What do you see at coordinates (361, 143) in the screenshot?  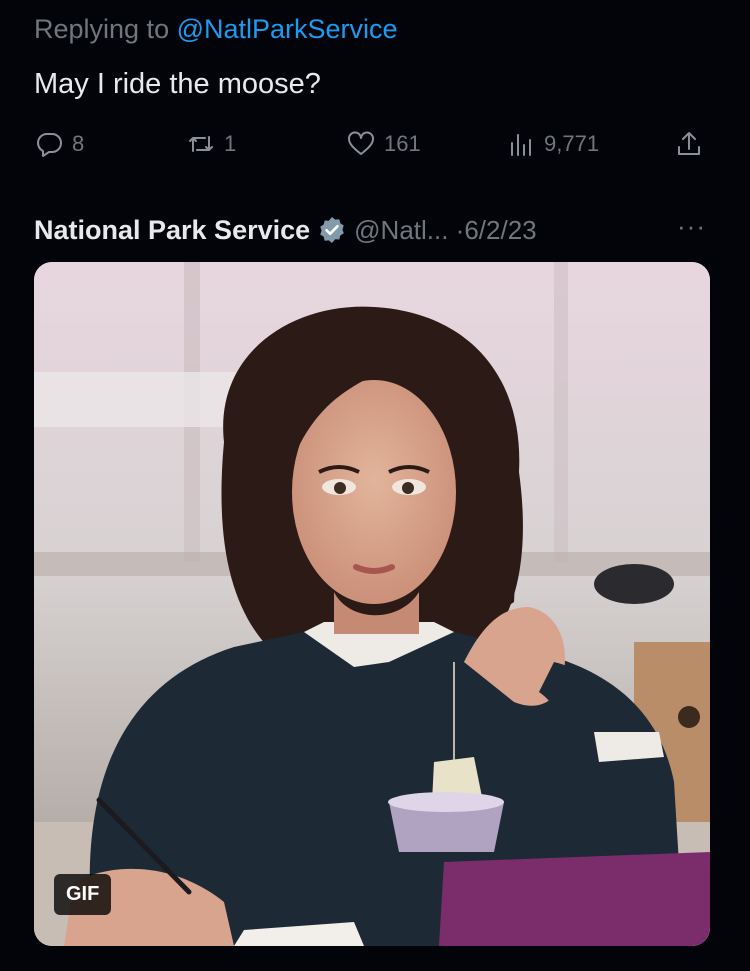 I see `heart-icon` at bounding box center [361, 143].